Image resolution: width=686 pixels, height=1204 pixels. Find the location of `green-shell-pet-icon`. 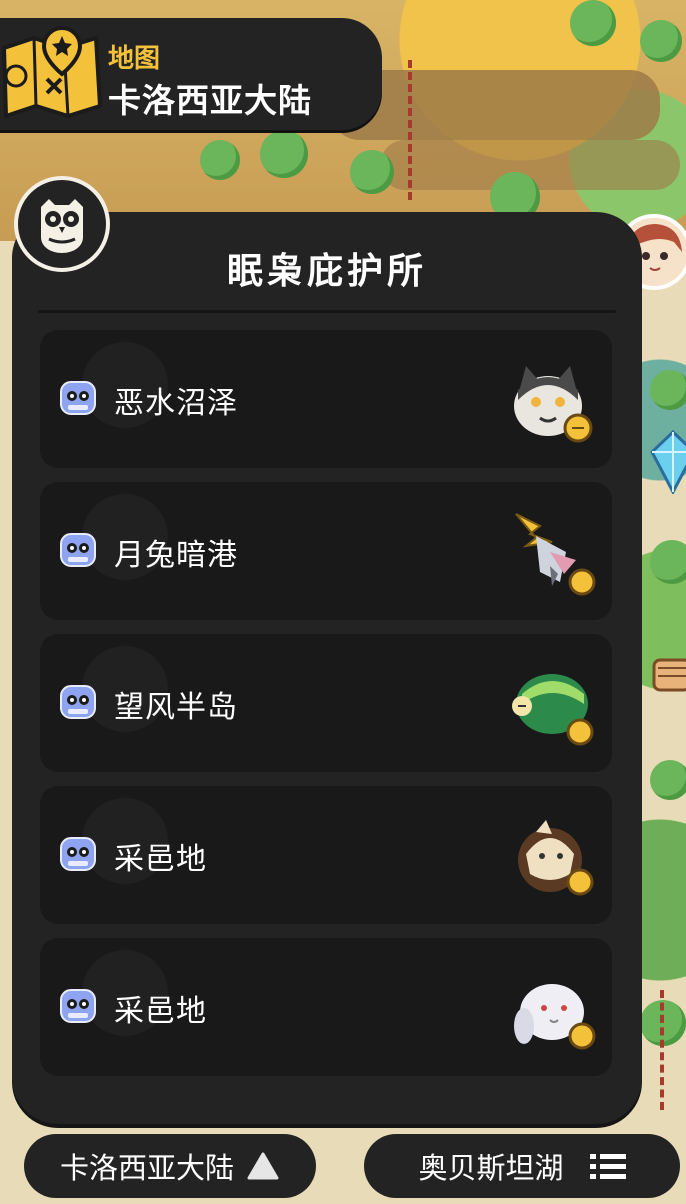

green-shell-pet-icon is located at coordinates (553, 710).